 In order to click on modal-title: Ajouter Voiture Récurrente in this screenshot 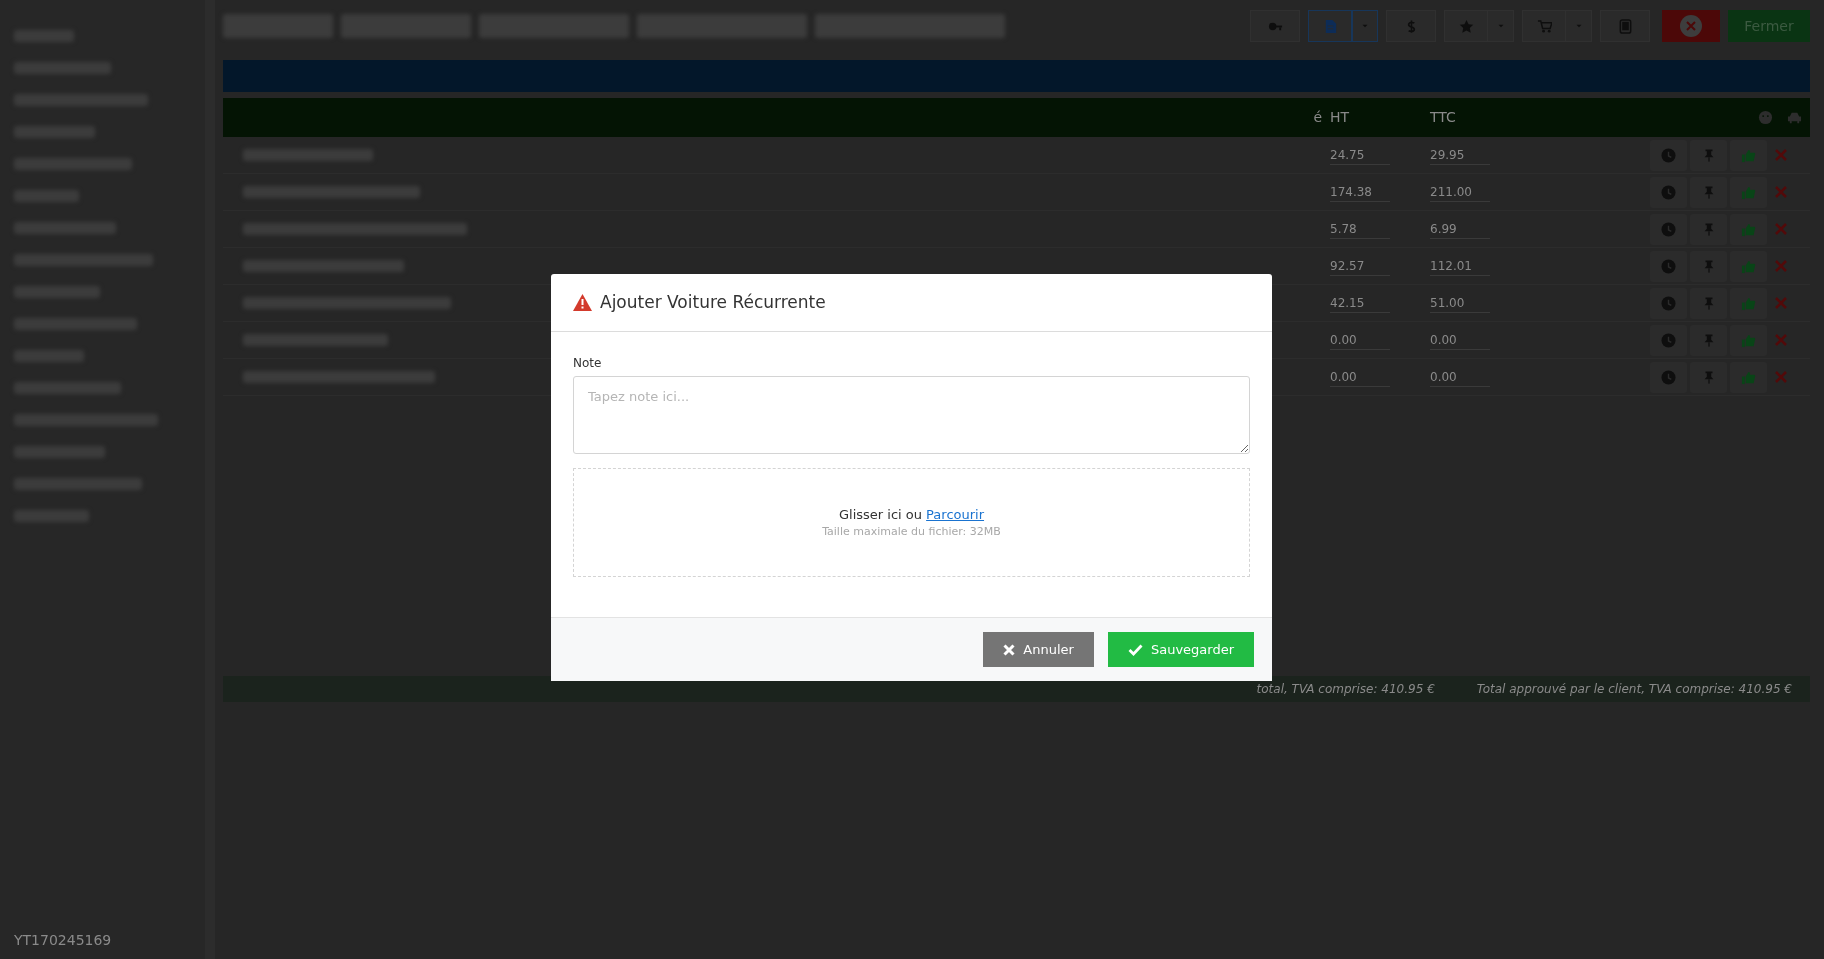, I will do `click(713, 302)`.